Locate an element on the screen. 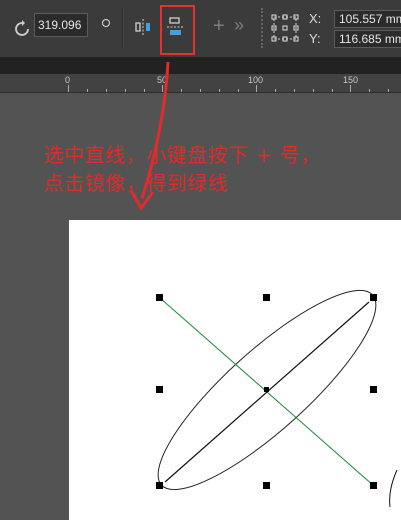 This screenshot has height=520, width=401. annotation-arrow is located at coordinates (149, 136).